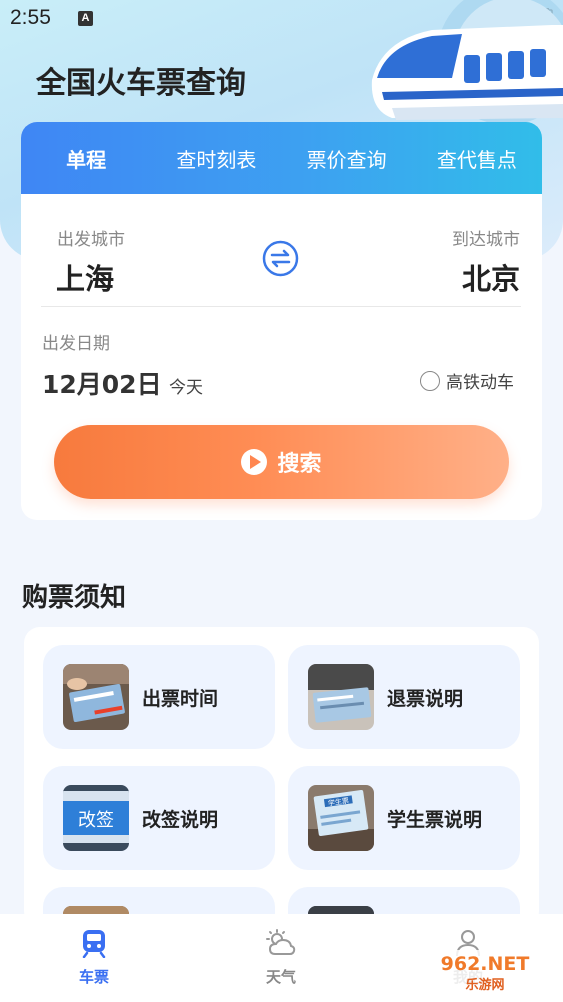 This screenshot has height=1002, width=563. I want to click on search-button: 搜索, so click(281, 462).